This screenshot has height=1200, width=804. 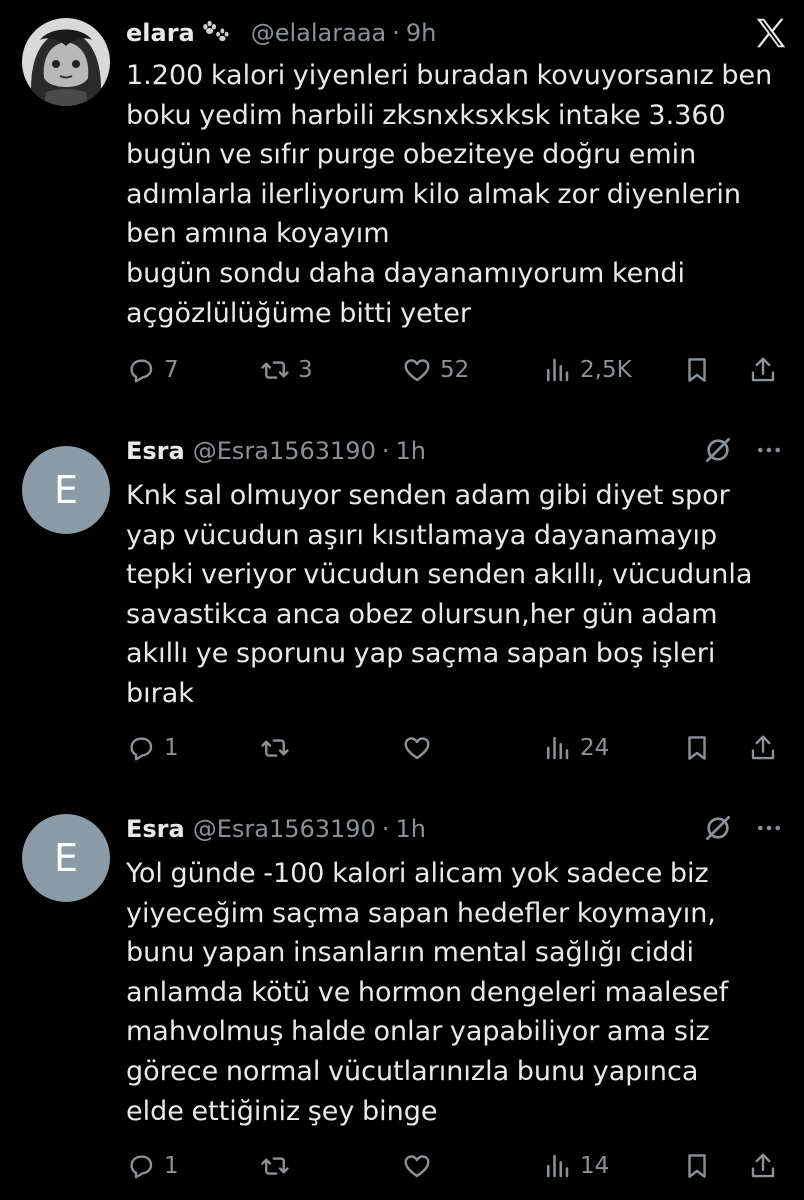 I want to click on view-count: 24, so click(x=595, y=748).